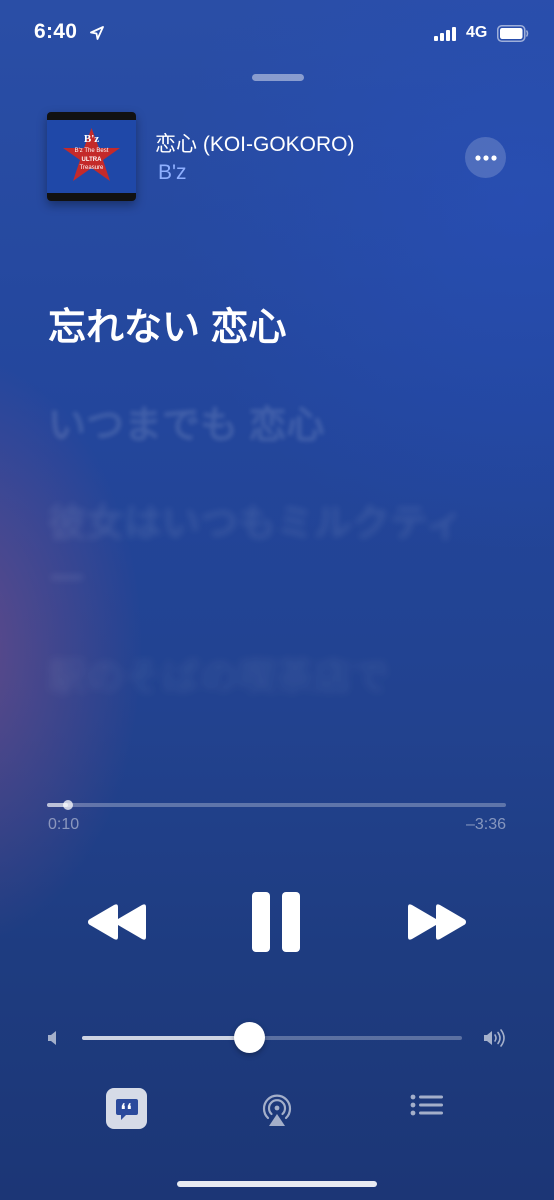 The image size is (554, 1200). Describe the element at coordinates (91, 139) in the screenshot. I see `artwork-logo-text: B'z` at that location.